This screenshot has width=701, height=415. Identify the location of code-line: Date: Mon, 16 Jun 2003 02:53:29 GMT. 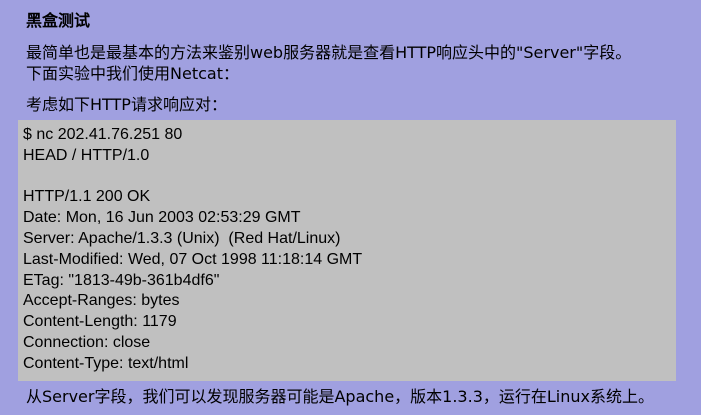
(162, 218).